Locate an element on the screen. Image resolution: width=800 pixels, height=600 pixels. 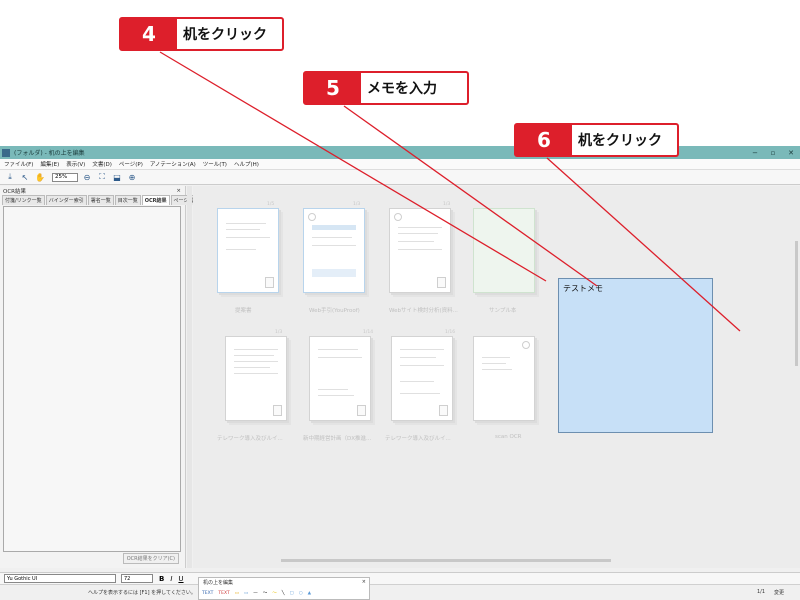
clear-ocr-button: OCR結果をクリア(C) is located at coordinates (150, 558).